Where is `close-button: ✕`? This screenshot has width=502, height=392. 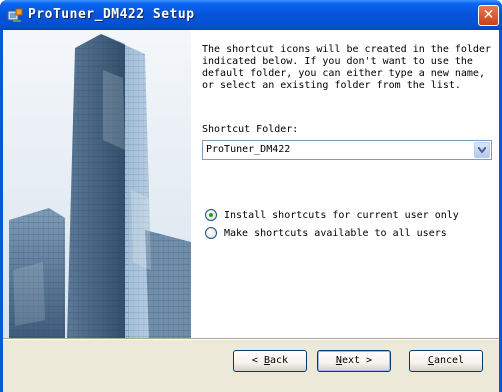
close-button: ✕ is located at coordinates (488, 15).